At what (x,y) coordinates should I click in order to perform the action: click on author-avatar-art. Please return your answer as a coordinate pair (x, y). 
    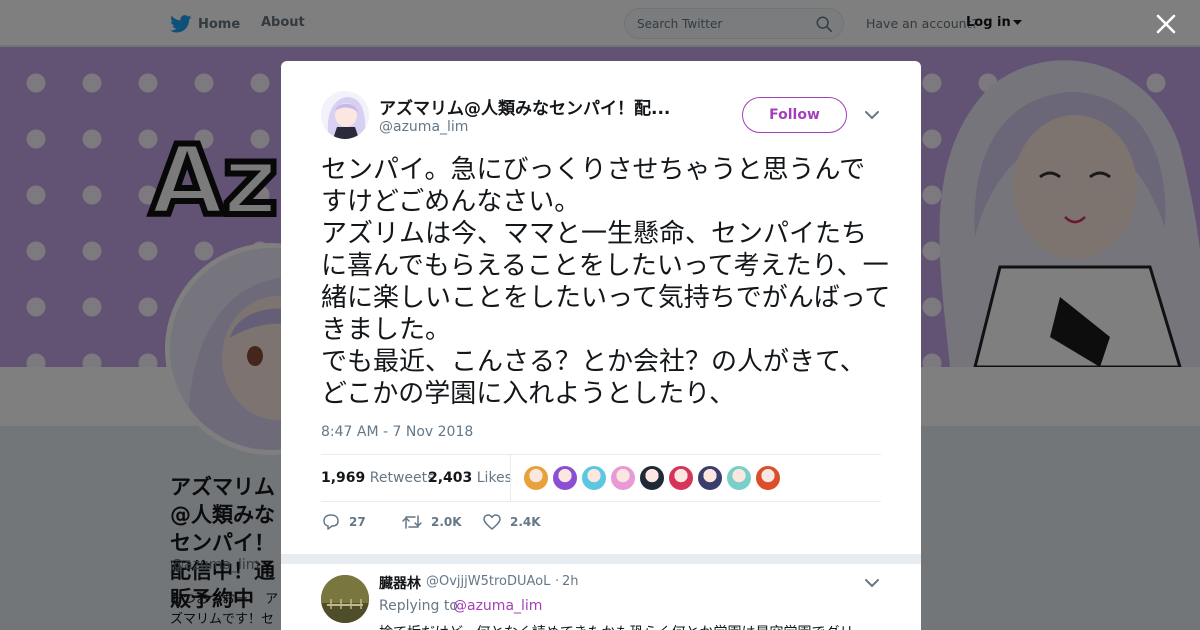
    Looking at the image, I should click on (345, 115).